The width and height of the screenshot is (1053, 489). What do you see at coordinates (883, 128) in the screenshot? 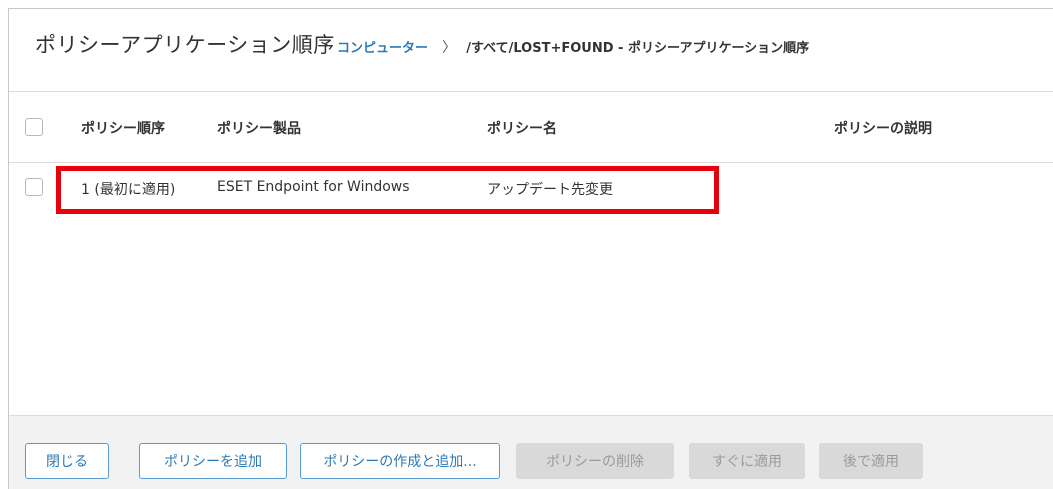
I see `column-header-description: ポリシーの説明` at bounding box center [883, 128].